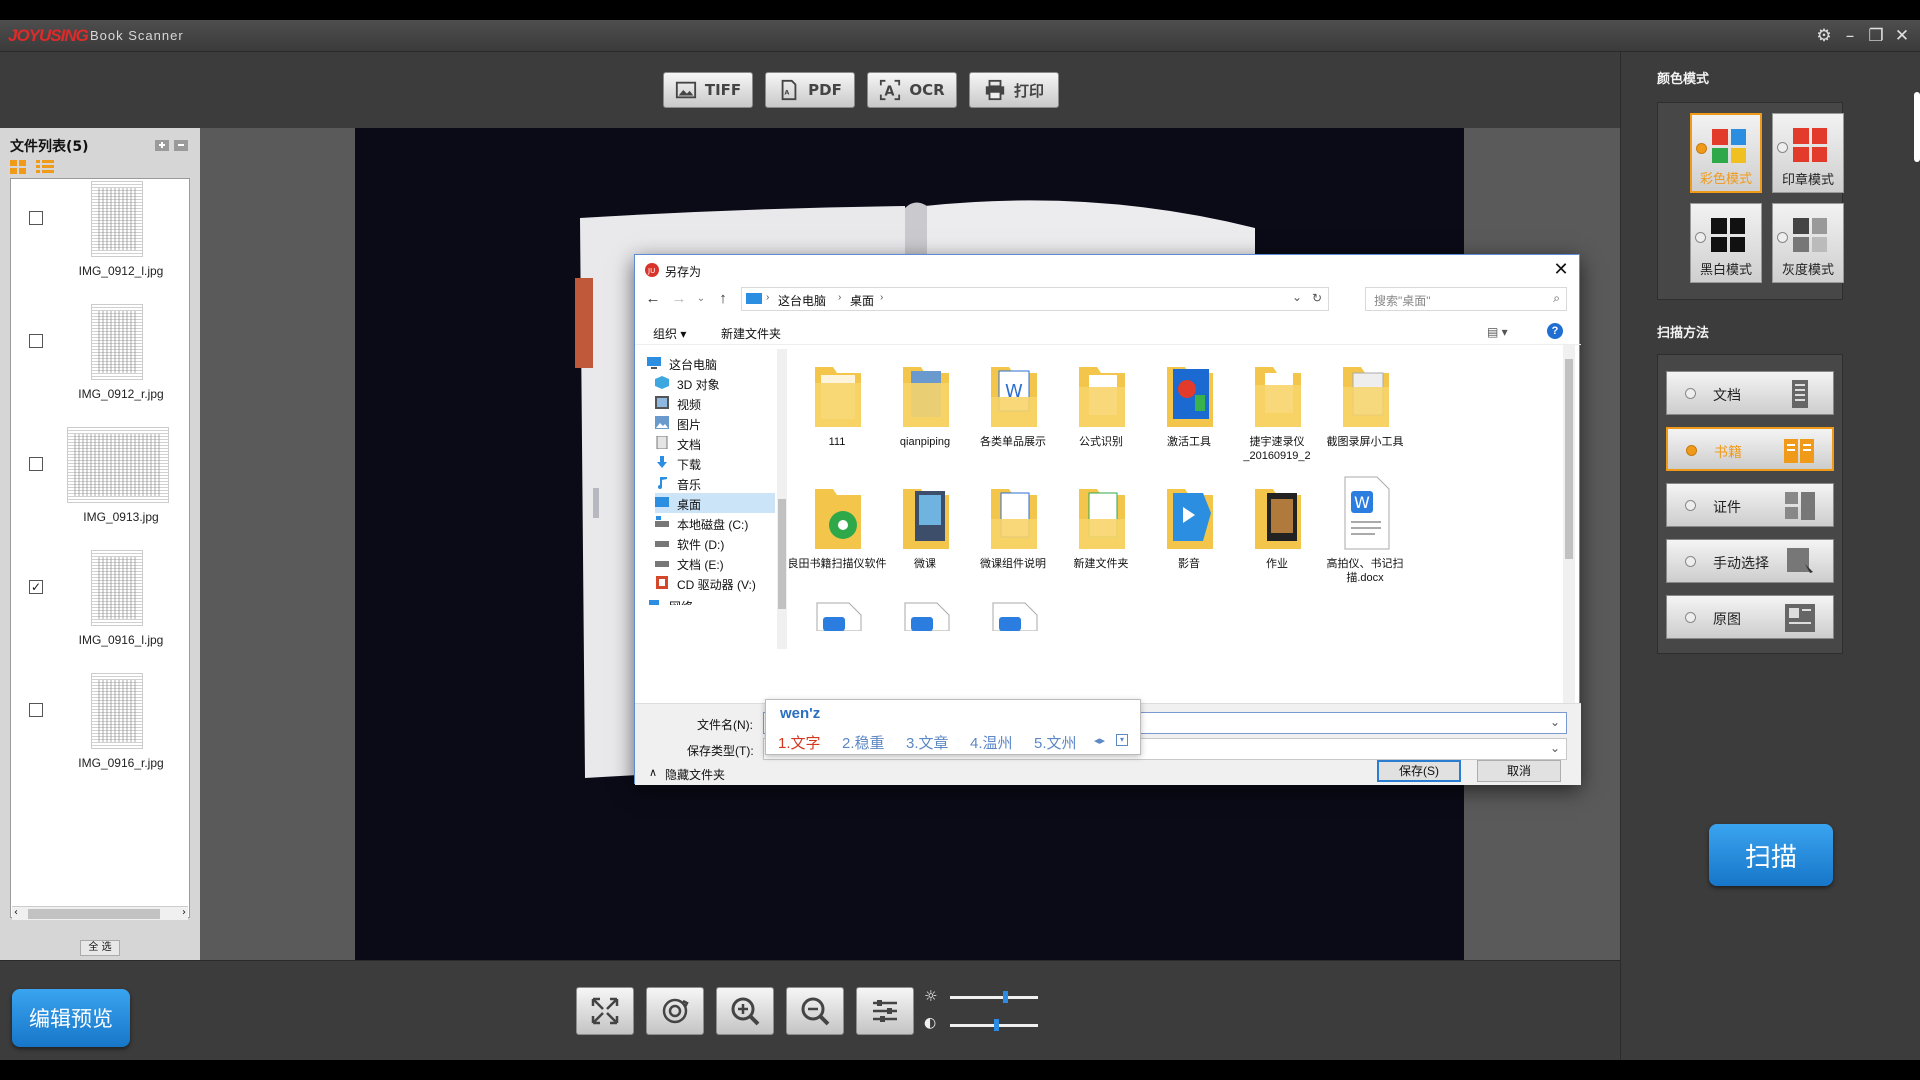 The image size is (1920, 1080). What do you see at coordinates (925, 534) in the screenshot?
I see `folder-item: 微课` at bounding box center [925, 534].